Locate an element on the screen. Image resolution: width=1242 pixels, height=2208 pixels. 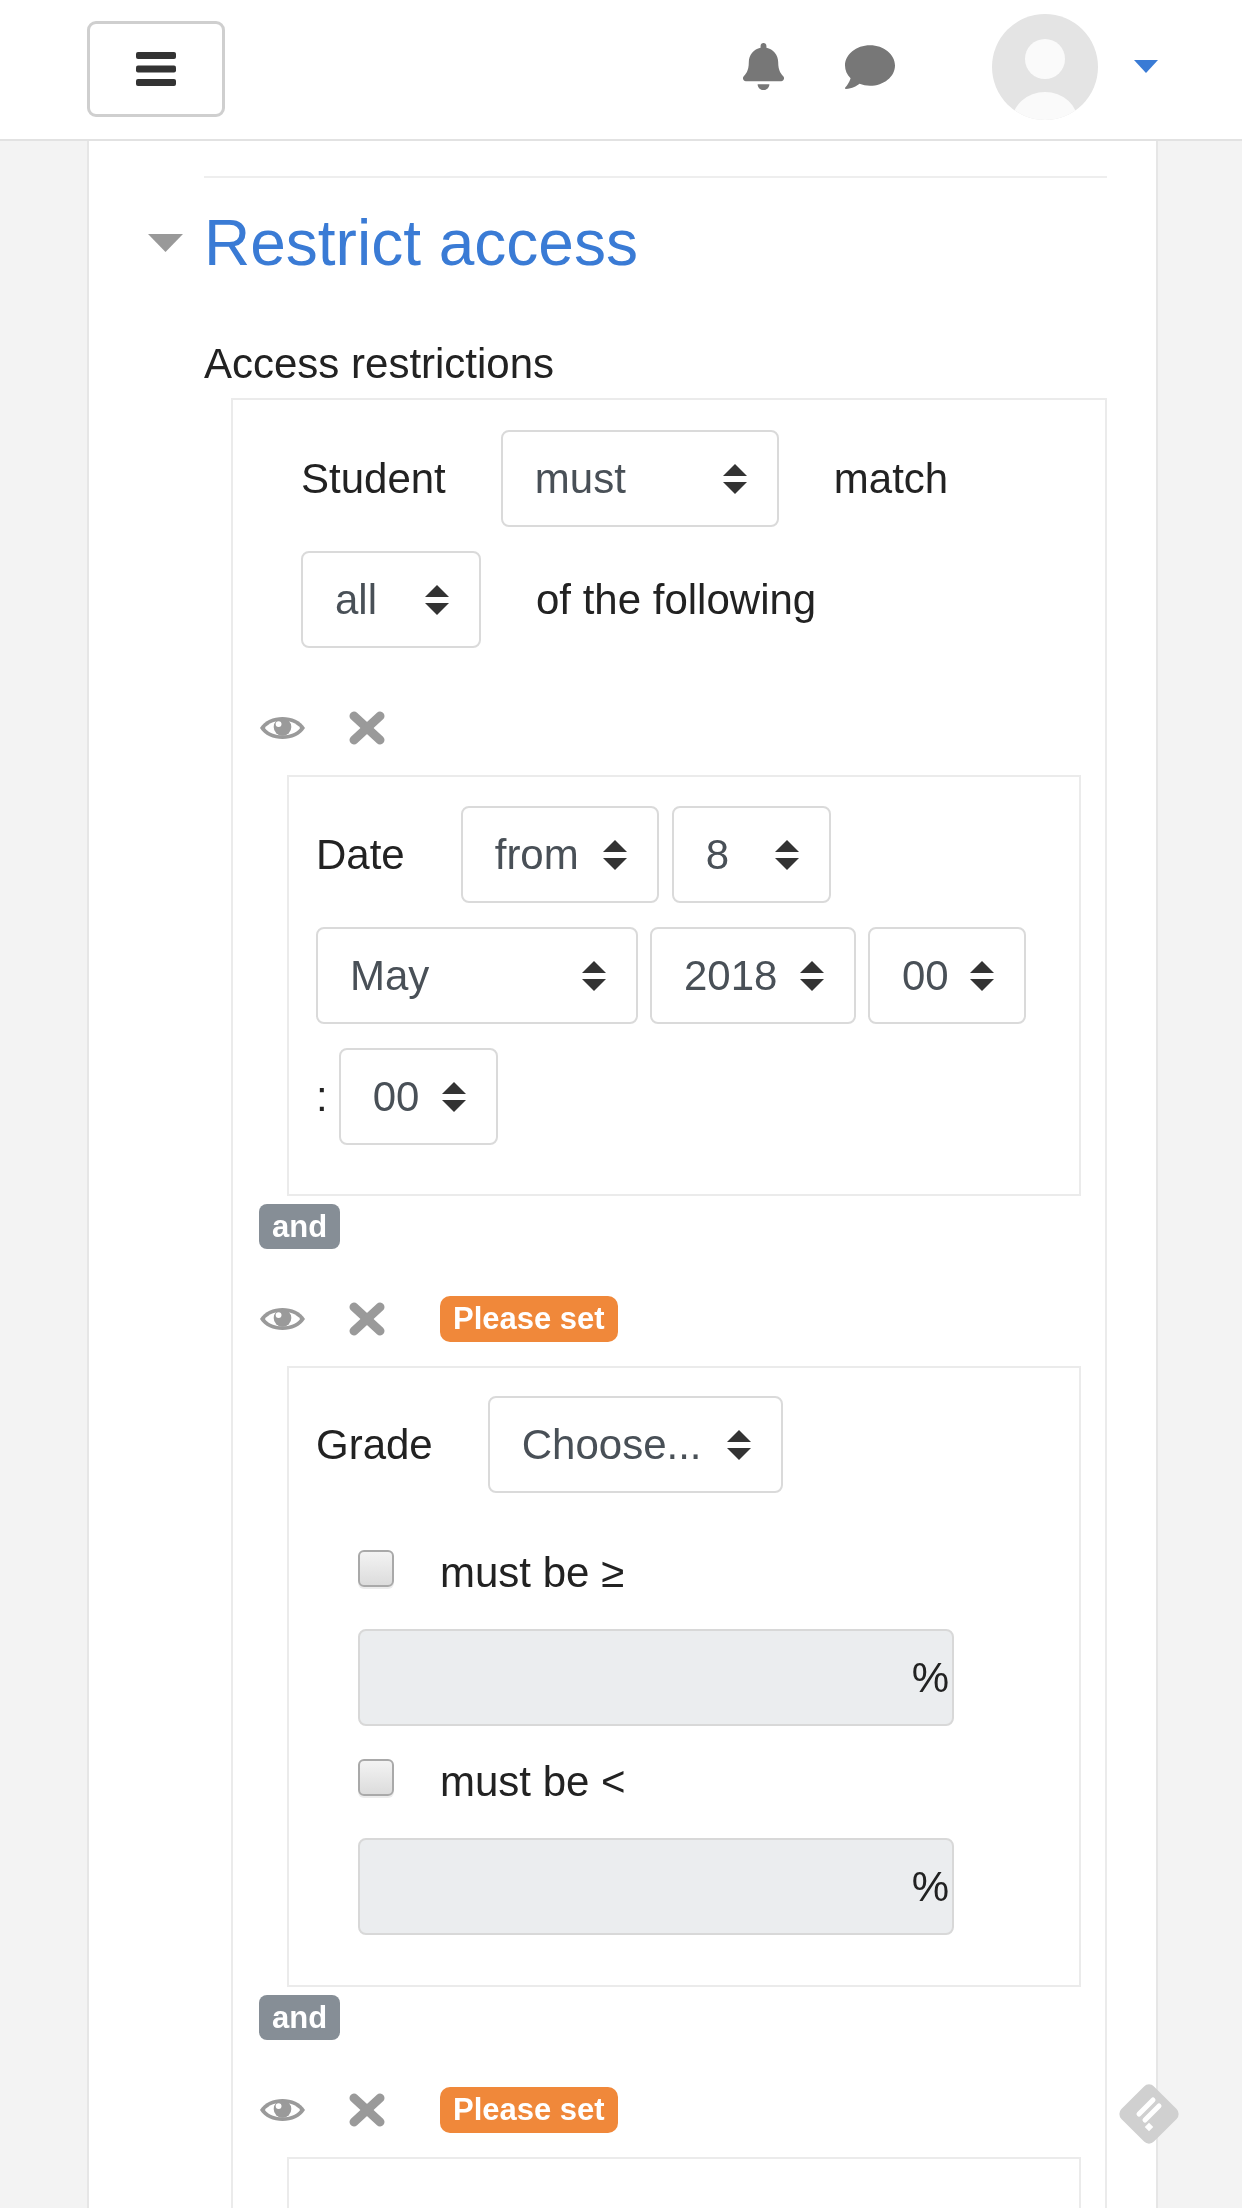
dropdown: all is located at coordinates (391, 599).